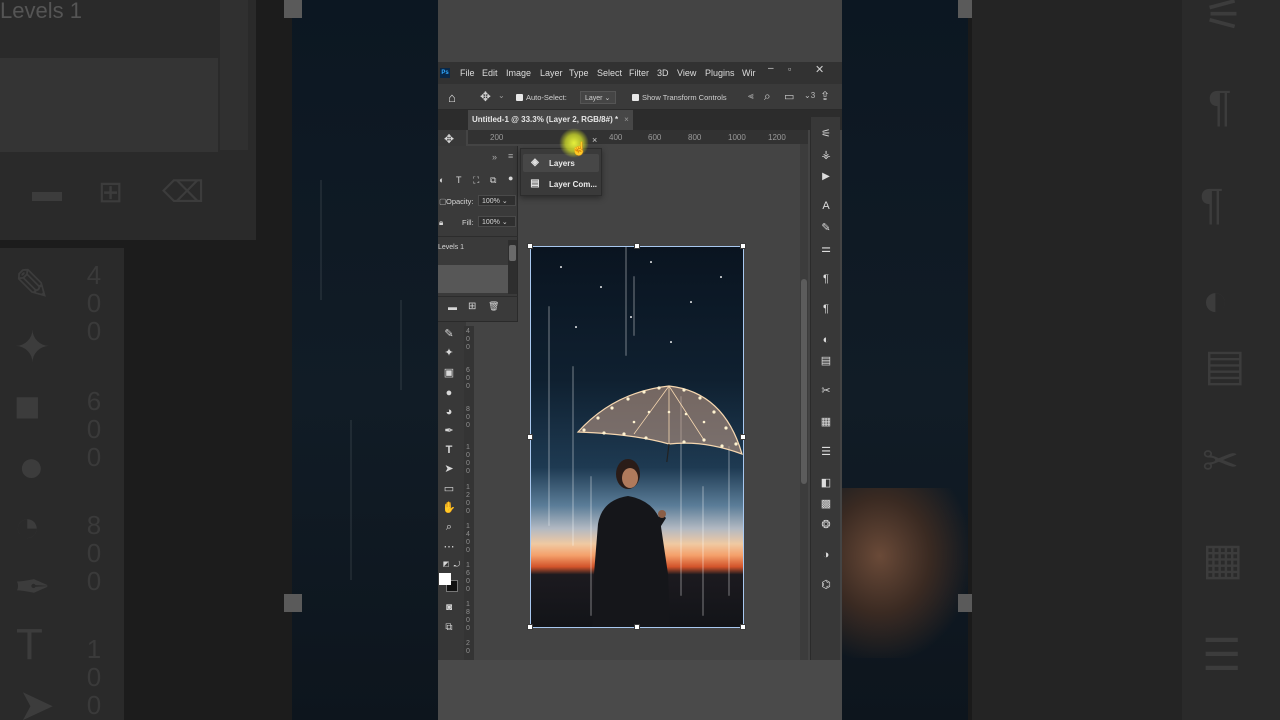 Image resolution: width=1280 pixels, height=720 pixels. Describe the element at coordinates (826, 452) in the screenshot. I see `adjustments-icon: ☰` at that location.